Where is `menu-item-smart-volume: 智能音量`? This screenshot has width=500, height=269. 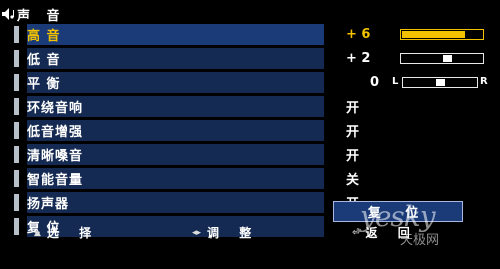 menu-item-smart-volume: 智能音量 is located at coordinates (169, 178).